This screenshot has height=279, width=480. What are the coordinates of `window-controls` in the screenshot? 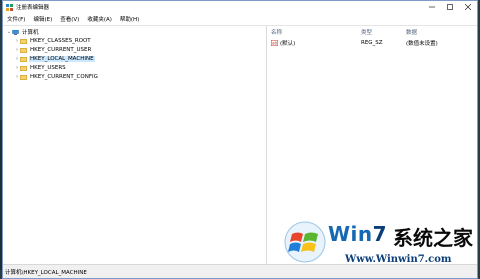 It's located at (450, 7).